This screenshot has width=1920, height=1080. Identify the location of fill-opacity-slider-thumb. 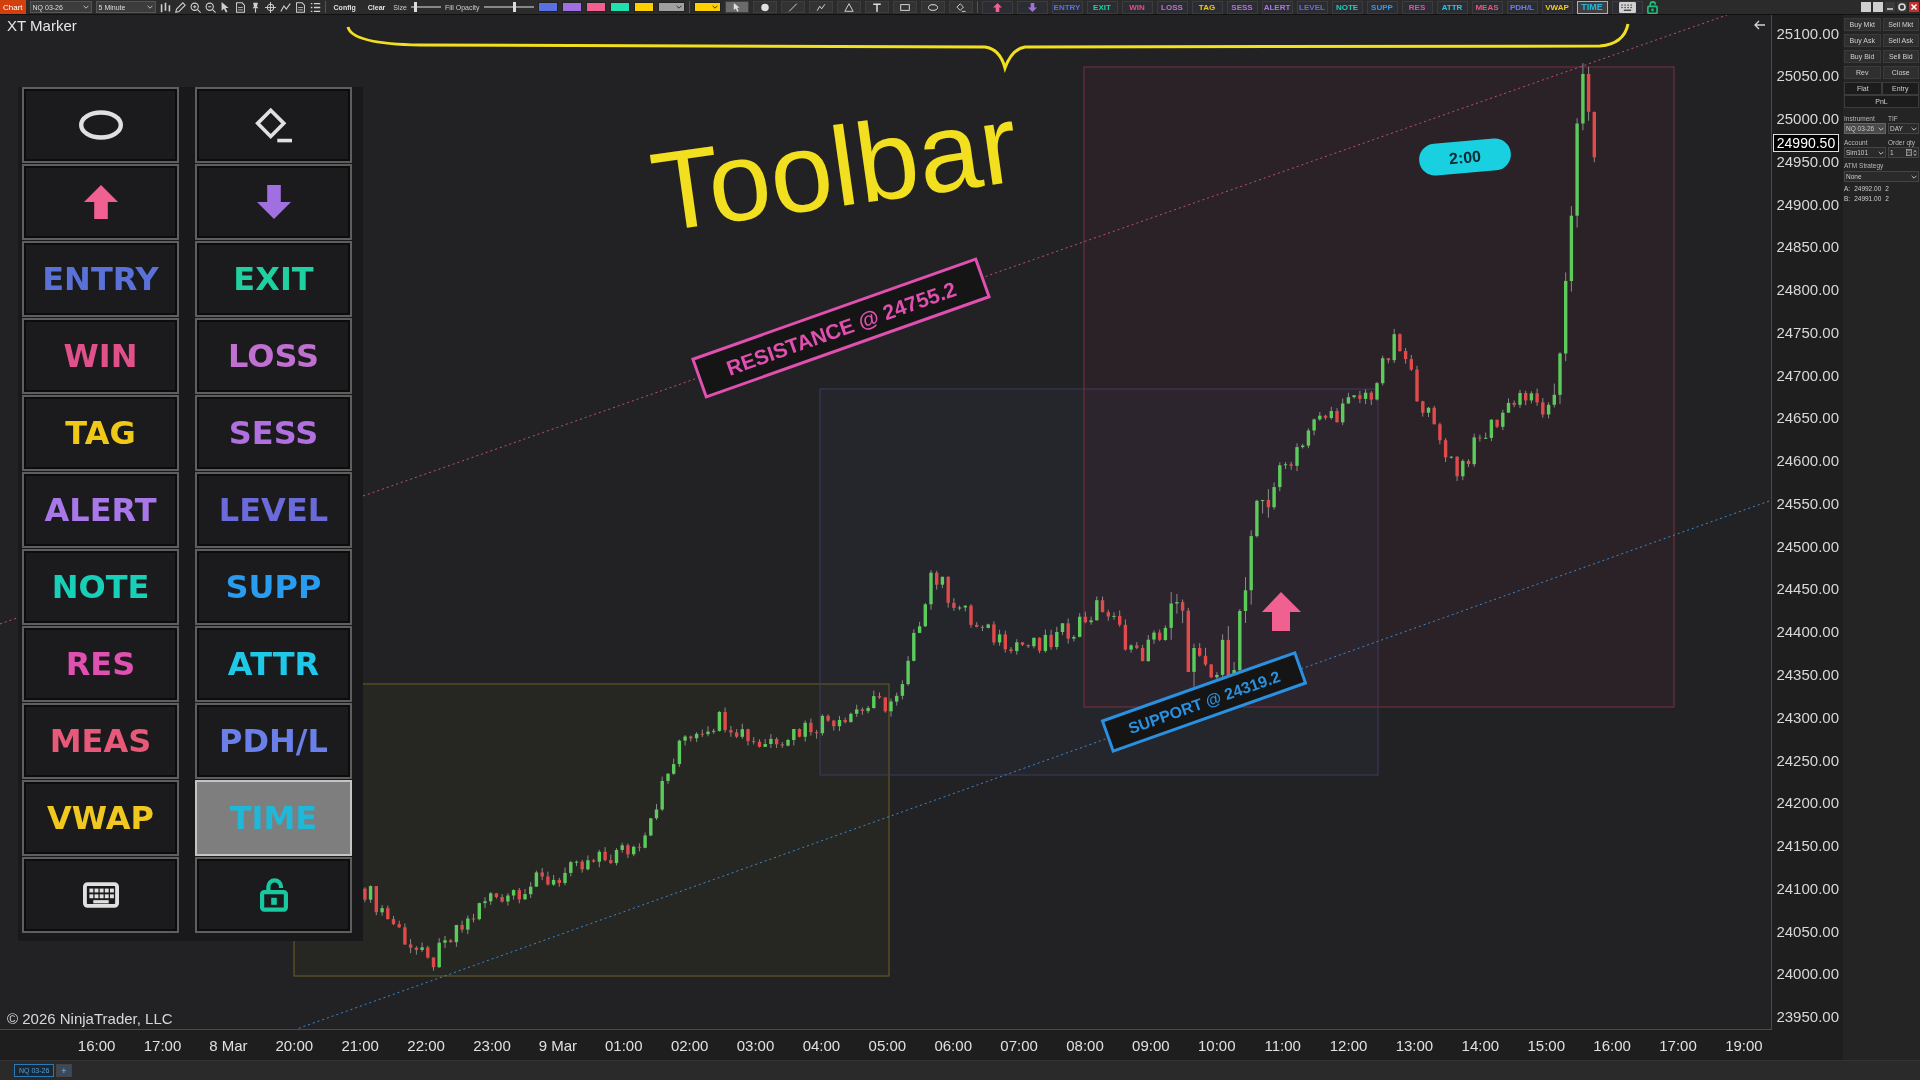
(514, 7).